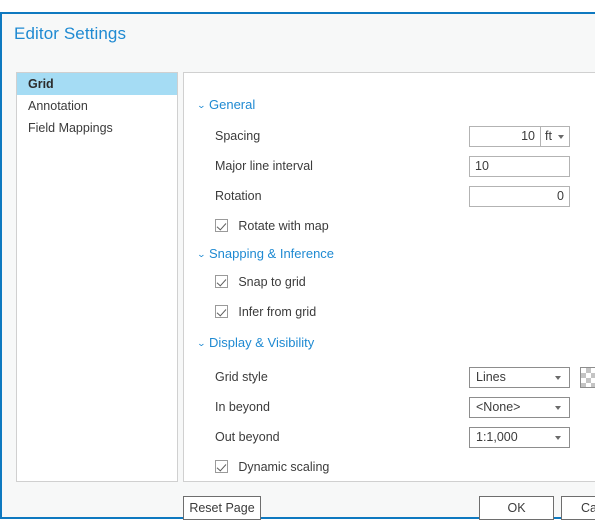  What do you see at coordinates (505, 136) in the screenshot?
I see `spacing-input: 10` at bounding box center [505, 136].